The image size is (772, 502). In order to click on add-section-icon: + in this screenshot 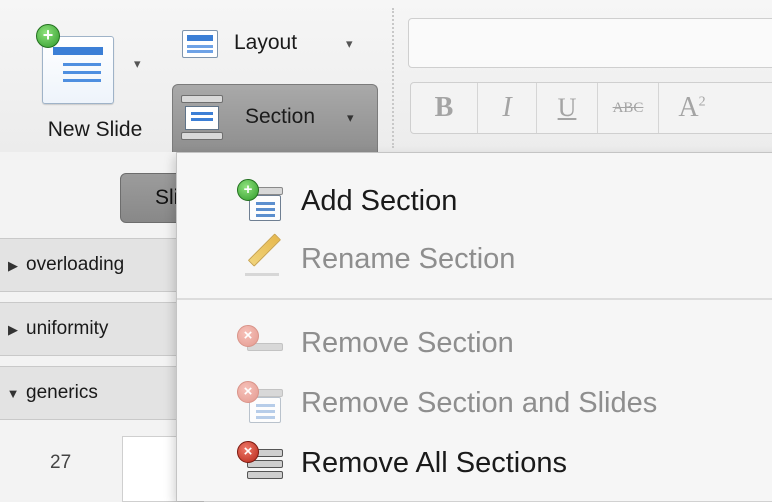, I will do `click(261, 202)`.